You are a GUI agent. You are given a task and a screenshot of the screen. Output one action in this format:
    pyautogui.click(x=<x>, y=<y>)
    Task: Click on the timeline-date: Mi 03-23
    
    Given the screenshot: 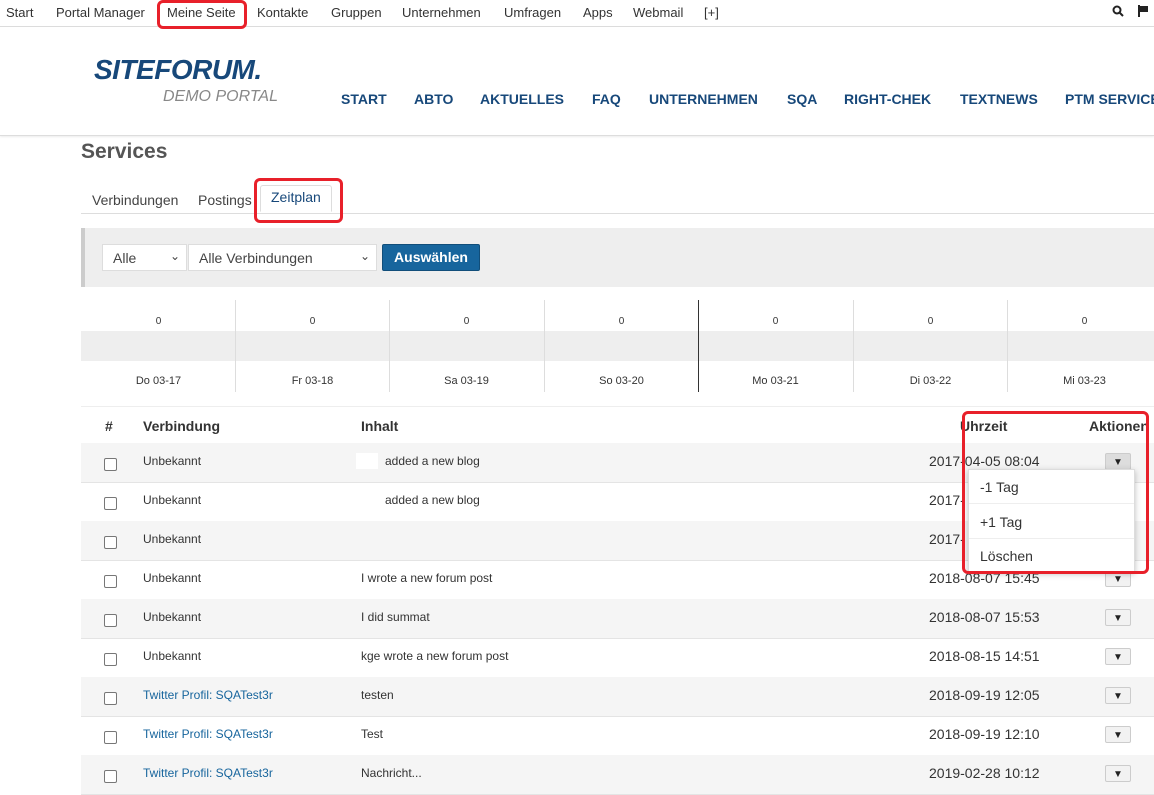 What is the action you would take?
    pyautogui.click(x=1084, y=381)
    